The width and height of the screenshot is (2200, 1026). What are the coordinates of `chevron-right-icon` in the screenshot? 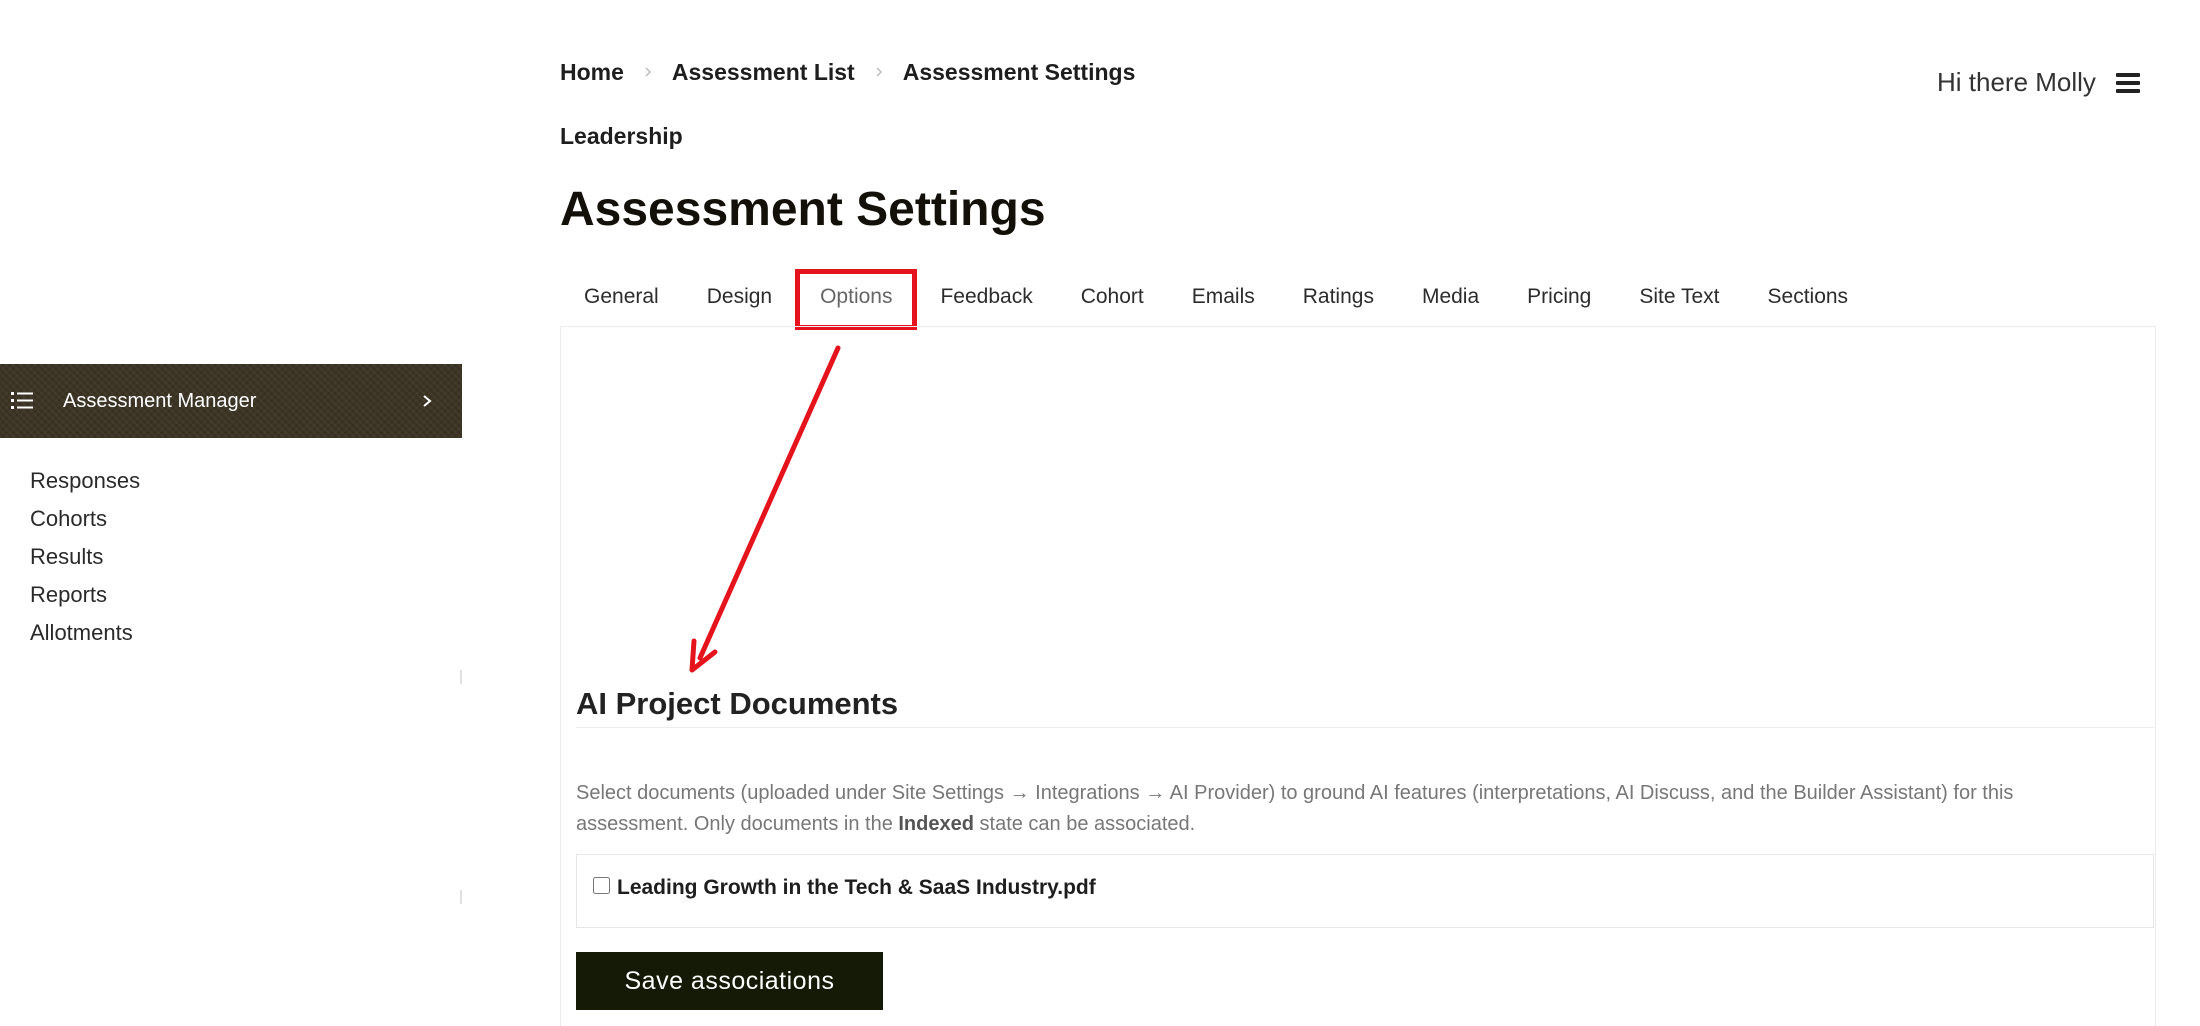 It's located at (427, 401).